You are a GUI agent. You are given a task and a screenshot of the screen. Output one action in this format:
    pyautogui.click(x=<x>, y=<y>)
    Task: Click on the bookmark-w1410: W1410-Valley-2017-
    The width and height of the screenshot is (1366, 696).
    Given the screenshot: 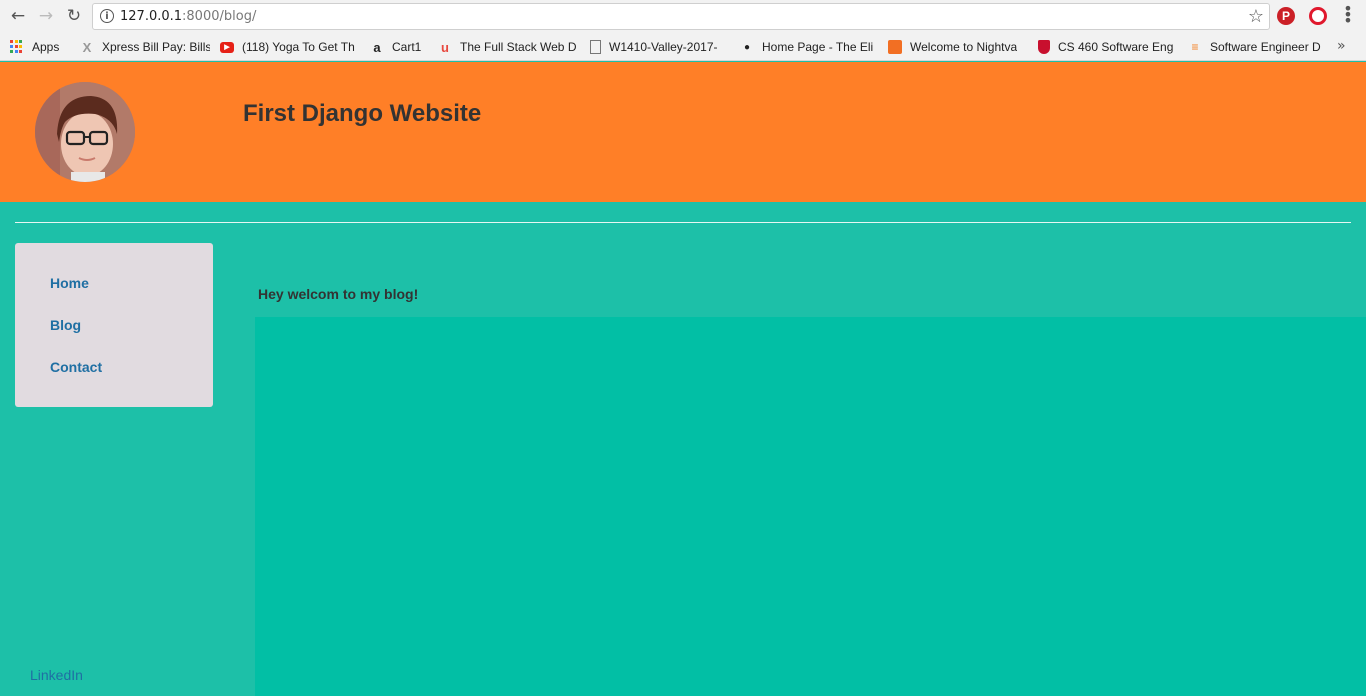 What is the action you would take?
    pyautogui.click(x=658, y=47)
    